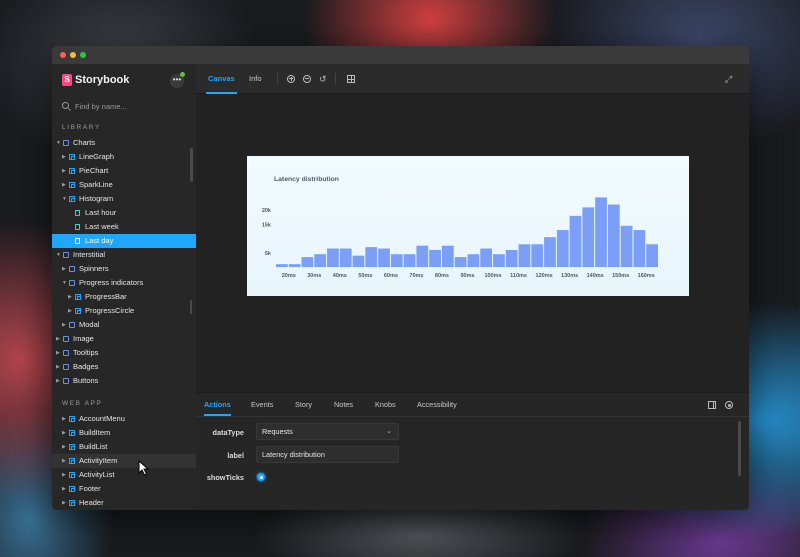  What do you see at coordinates (351, 79) in the screenshot?
I see `grid-icon` at bounding box center [351, 79].